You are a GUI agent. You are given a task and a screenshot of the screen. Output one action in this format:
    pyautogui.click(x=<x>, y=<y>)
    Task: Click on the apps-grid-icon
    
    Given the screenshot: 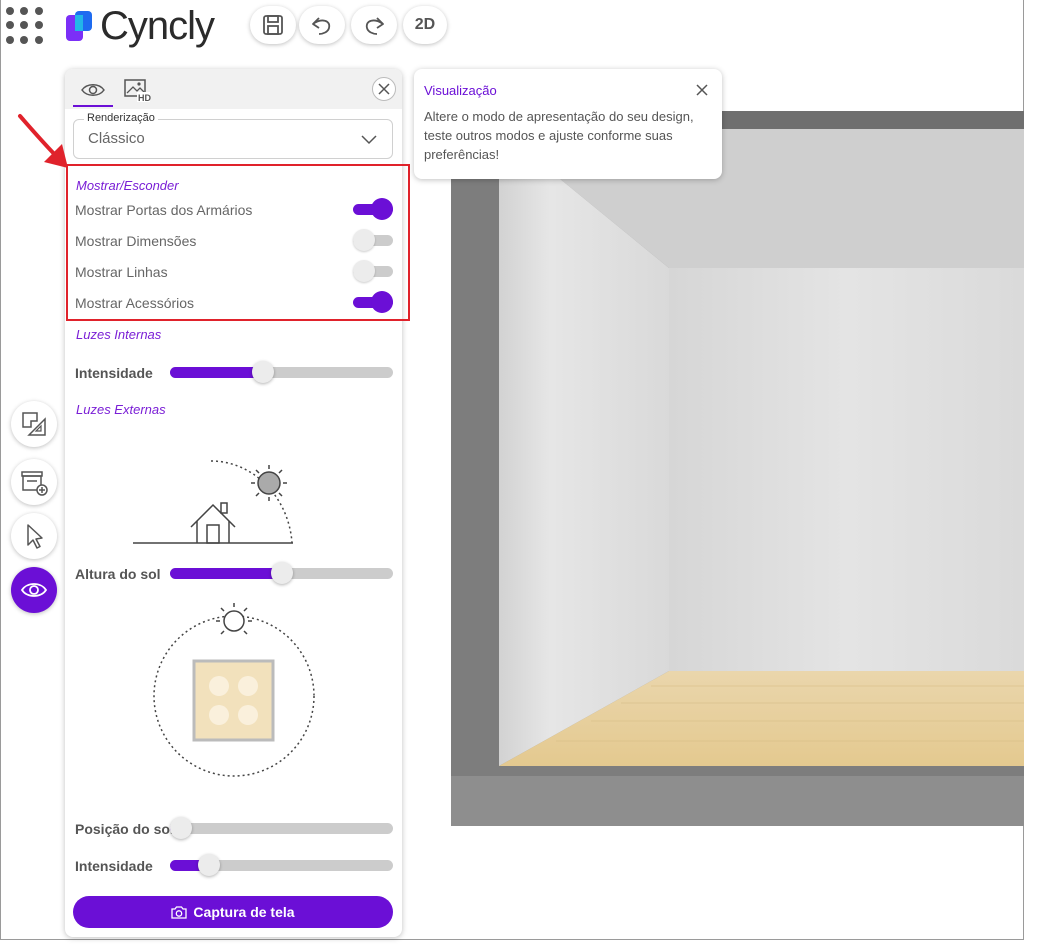 What is the action you would take?
    pyautogui.click(x=25, y=26)
    